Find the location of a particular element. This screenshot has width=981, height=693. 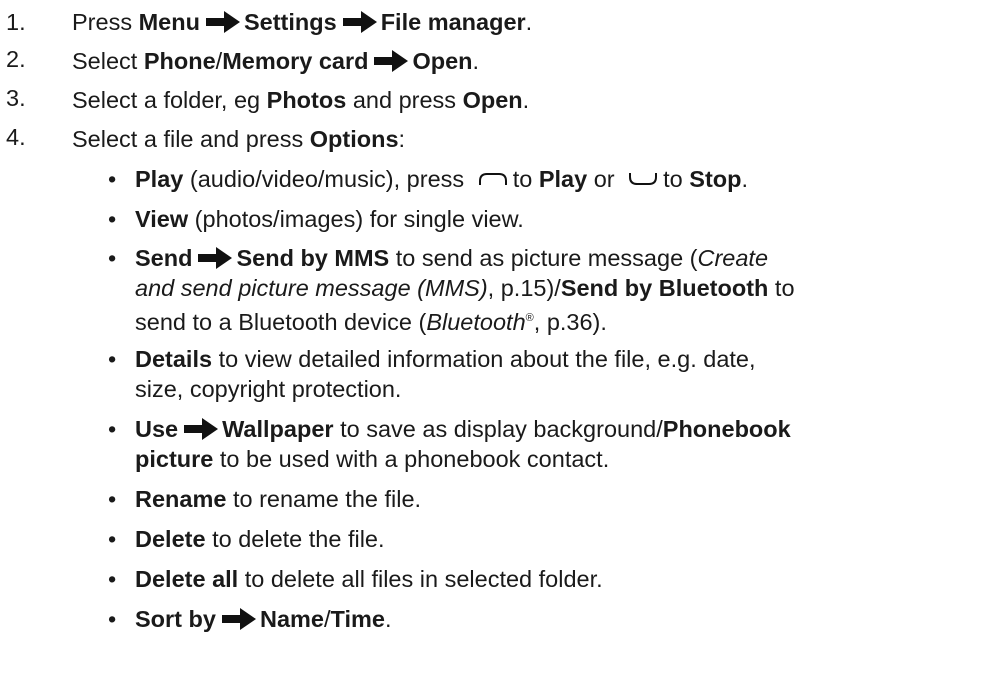

step-number-1: 1. is located at coordinates (16, 22).